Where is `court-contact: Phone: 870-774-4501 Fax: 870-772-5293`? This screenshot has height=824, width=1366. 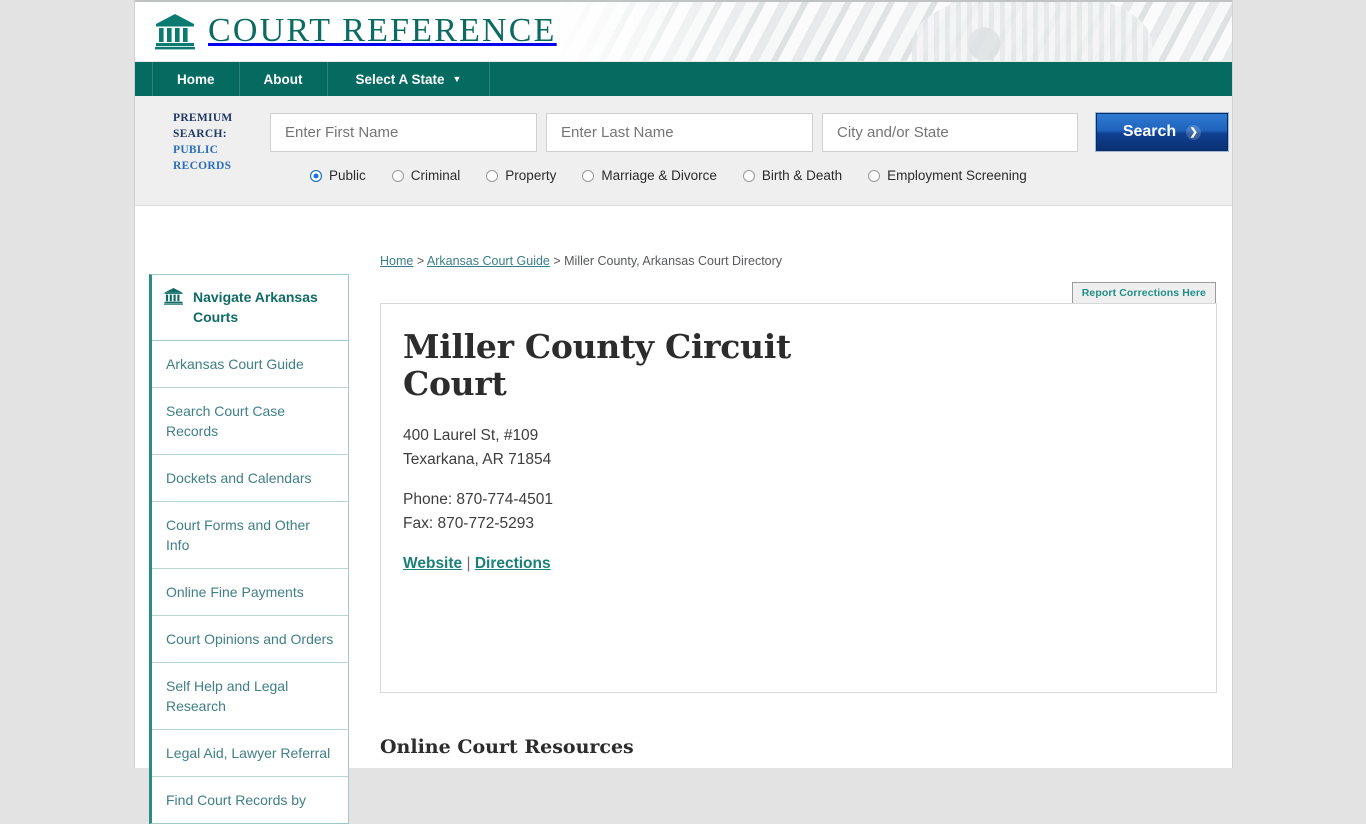 court-contact: Phone: 870-774-4501 Fax: 870-772-5293 is located at coordinates (798, 512).